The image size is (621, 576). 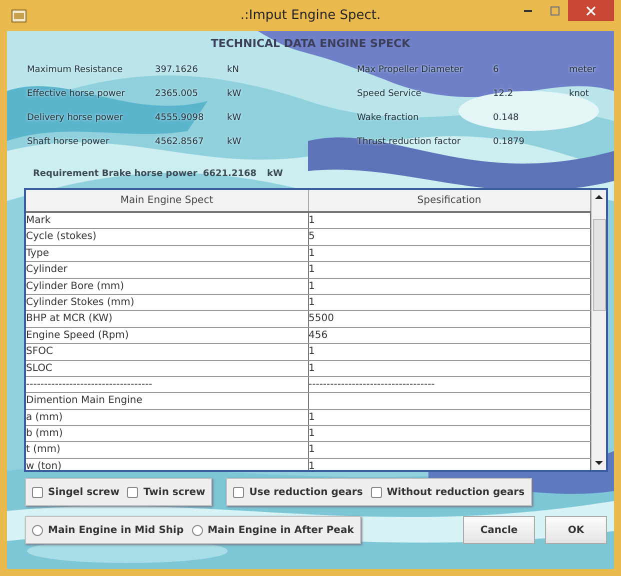 I want to click on field-value: 4555.9098, so click(x=180, y=118).